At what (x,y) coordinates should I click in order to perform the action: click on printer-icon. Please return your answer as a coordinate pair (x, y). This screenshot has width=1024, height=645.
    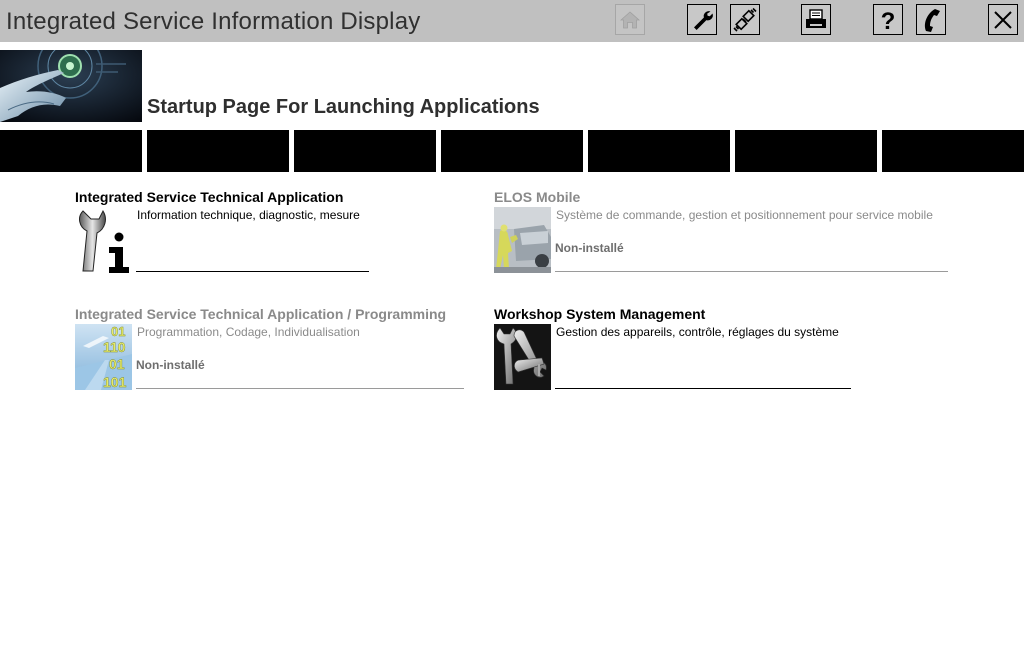
    Looking at the image, I should click on (816, 18).